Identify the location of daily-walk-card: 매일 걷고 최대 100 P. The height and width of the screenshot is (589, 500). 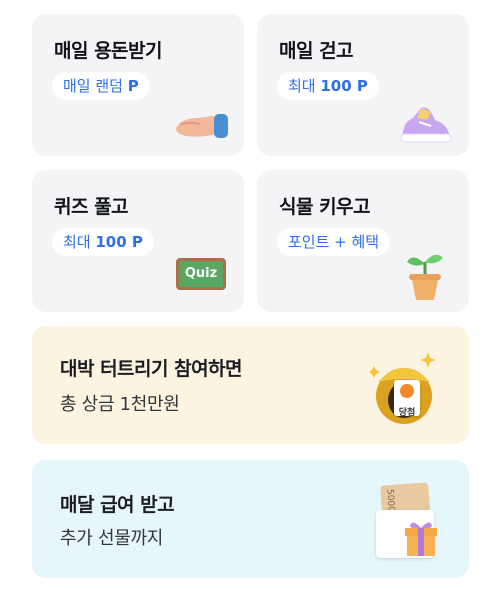
(363, 85).